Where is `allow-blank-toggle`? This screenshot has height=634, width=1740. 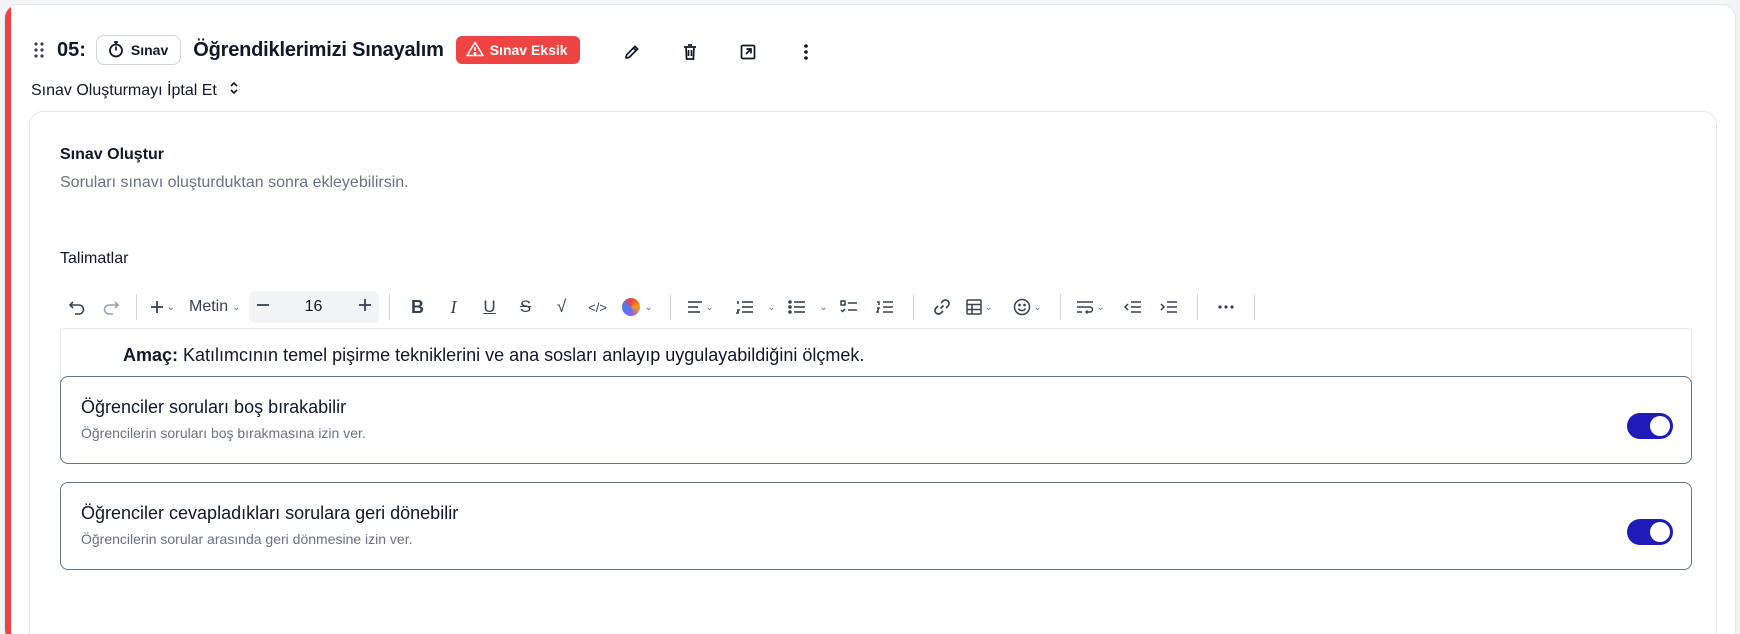
allow-blank-toggle is located at coordinates (1650, 426).